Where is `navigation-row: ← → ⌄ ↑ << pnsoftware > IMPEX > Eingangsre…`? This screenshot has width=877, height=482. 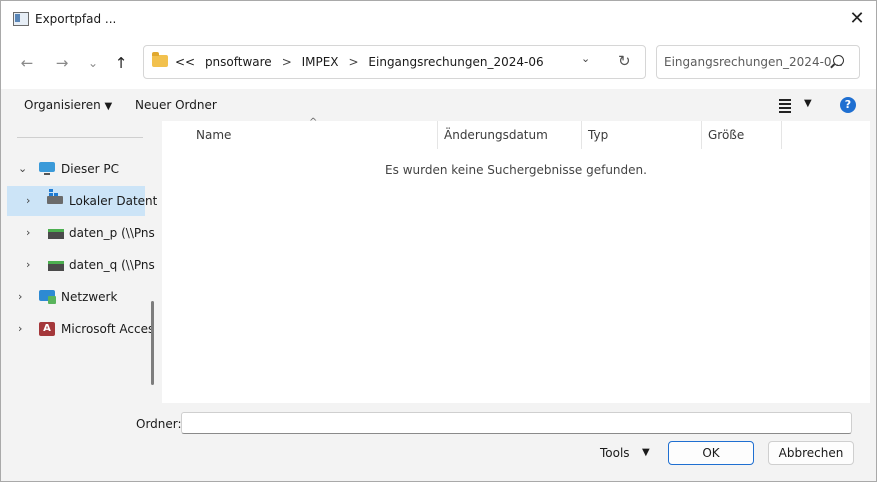 navigation-row: ← → ⌄ ↑ << pnsoftware > IMPEX > Eingangsre… is located at coordinates (438, 63).